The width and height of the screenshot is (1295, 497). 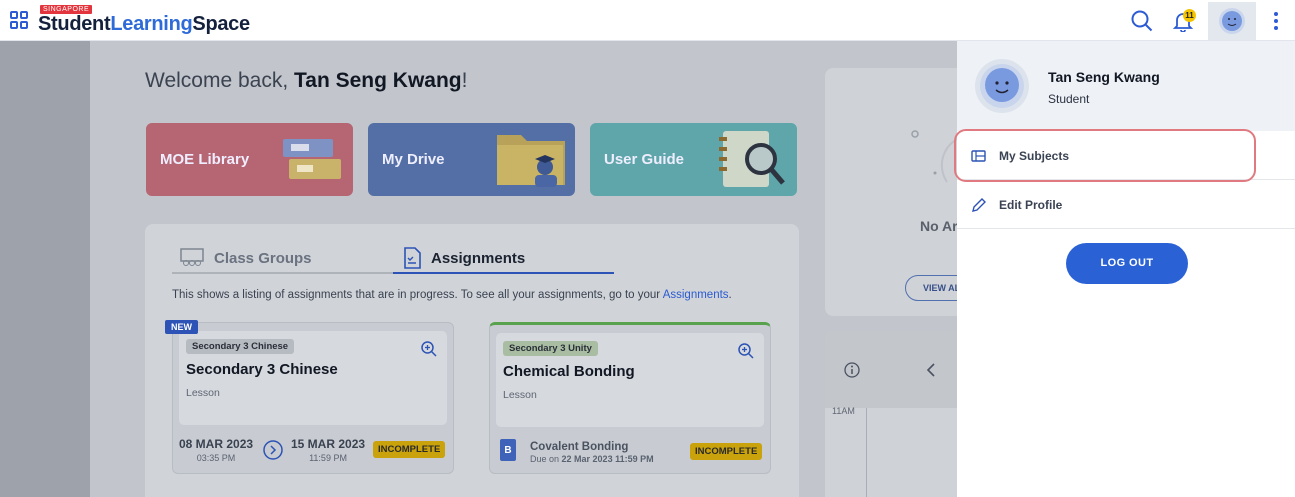 I want to click on assignment-icon, so click(x=412, y=258).